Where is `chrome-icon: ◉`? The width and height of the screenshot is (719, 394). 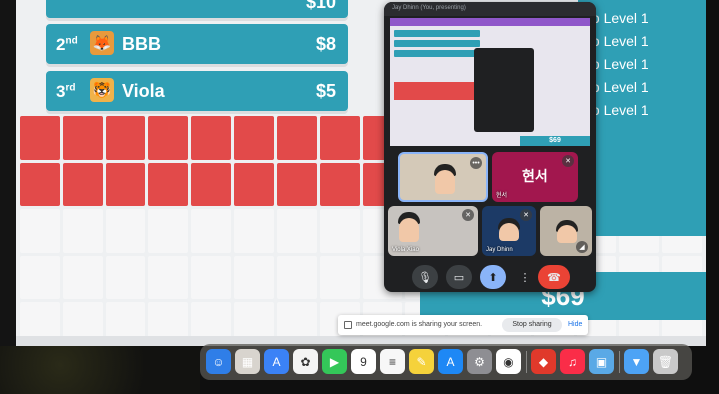
chrome-icon: ◉ is located at coordinates (508, 361).